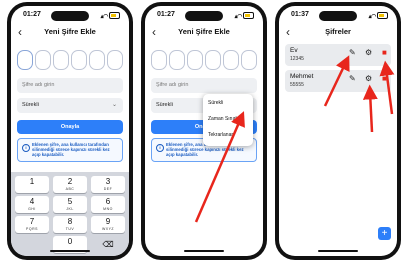 This screenshot has width=406, height=264. What do you see at coordinates (114, 105) in the screenshot?
I see `chevron-down-icon: ⌄` at bounding box center [114, 105].